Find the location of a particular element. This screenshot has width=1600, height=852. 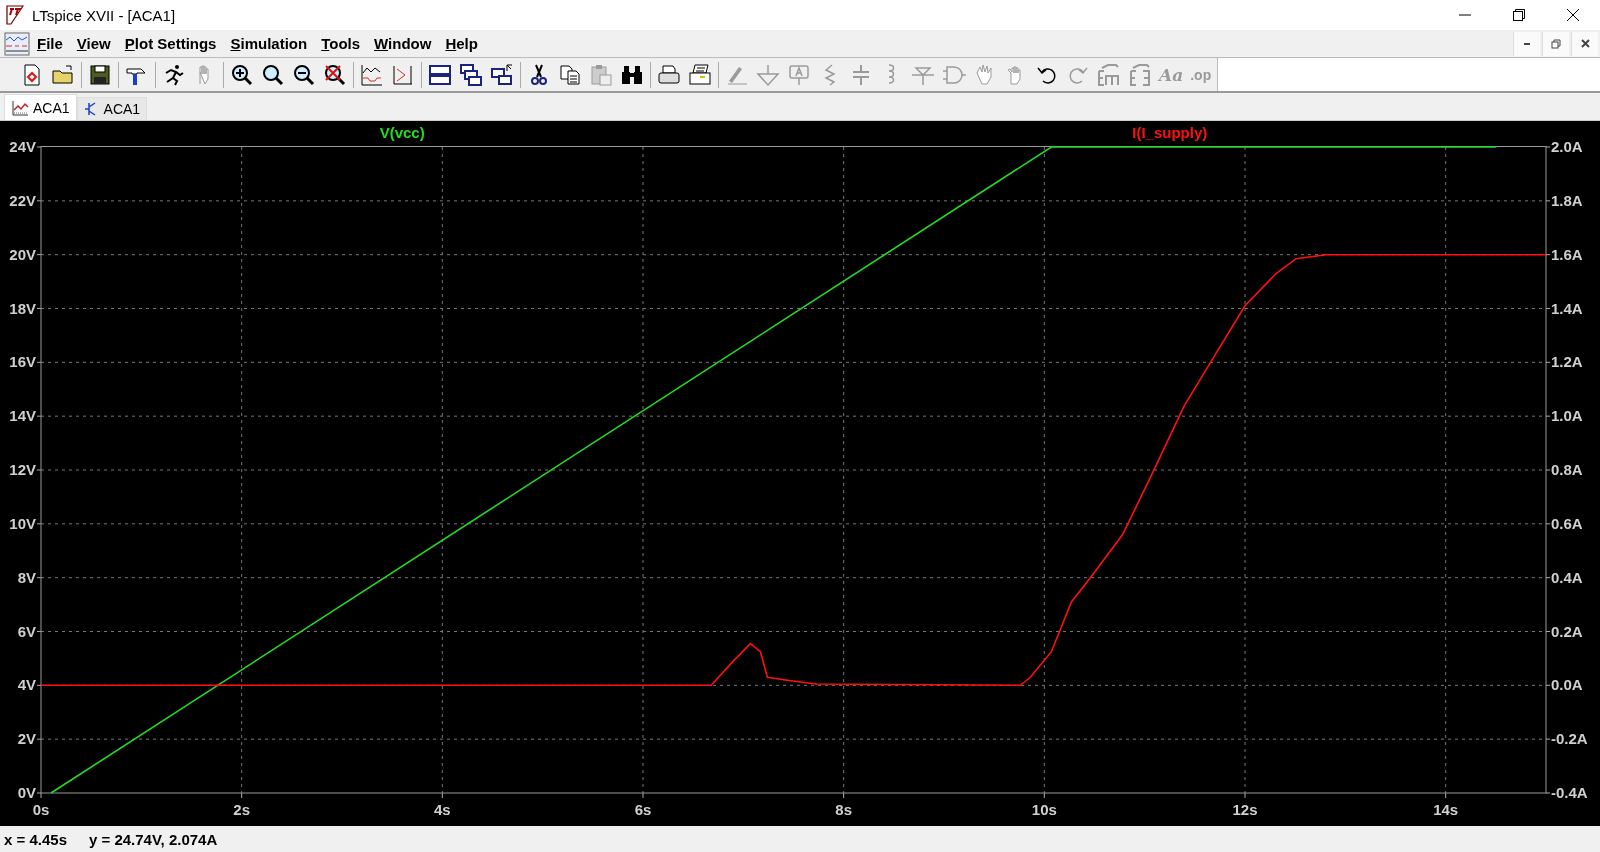

axis-tick-label: 6s is located at coordinates (643, 809).